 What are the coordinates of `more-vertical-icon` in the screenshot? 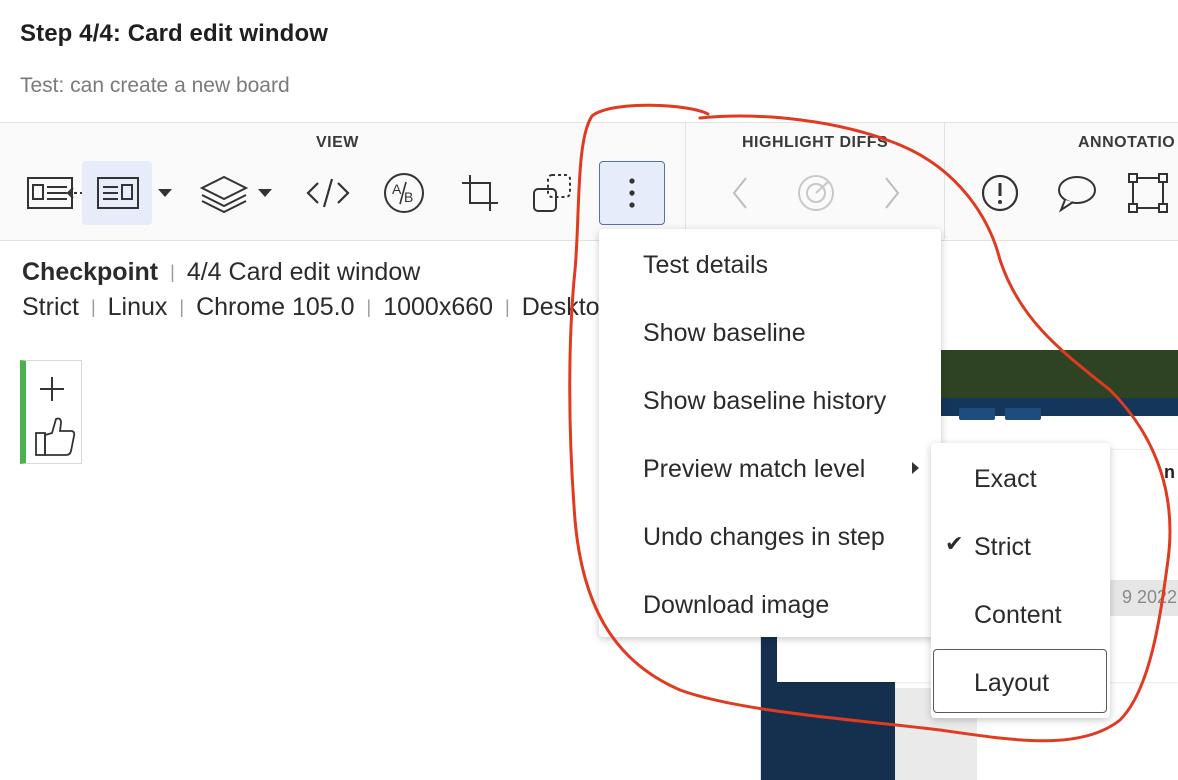 It's located at (632, 193).